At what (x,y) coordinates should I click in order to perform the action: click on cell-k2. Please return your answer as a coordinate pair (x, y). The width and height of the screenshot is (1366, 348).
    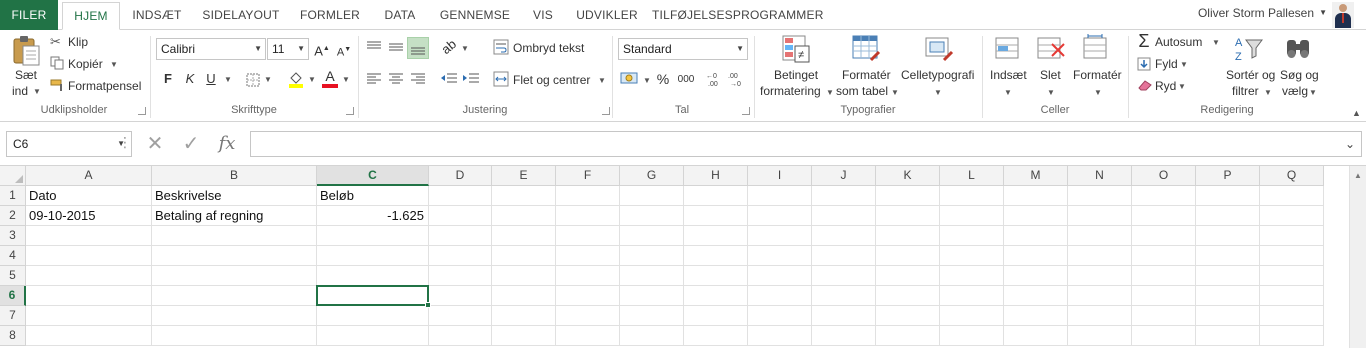
    Looking at the image, I should click on (908, 216).